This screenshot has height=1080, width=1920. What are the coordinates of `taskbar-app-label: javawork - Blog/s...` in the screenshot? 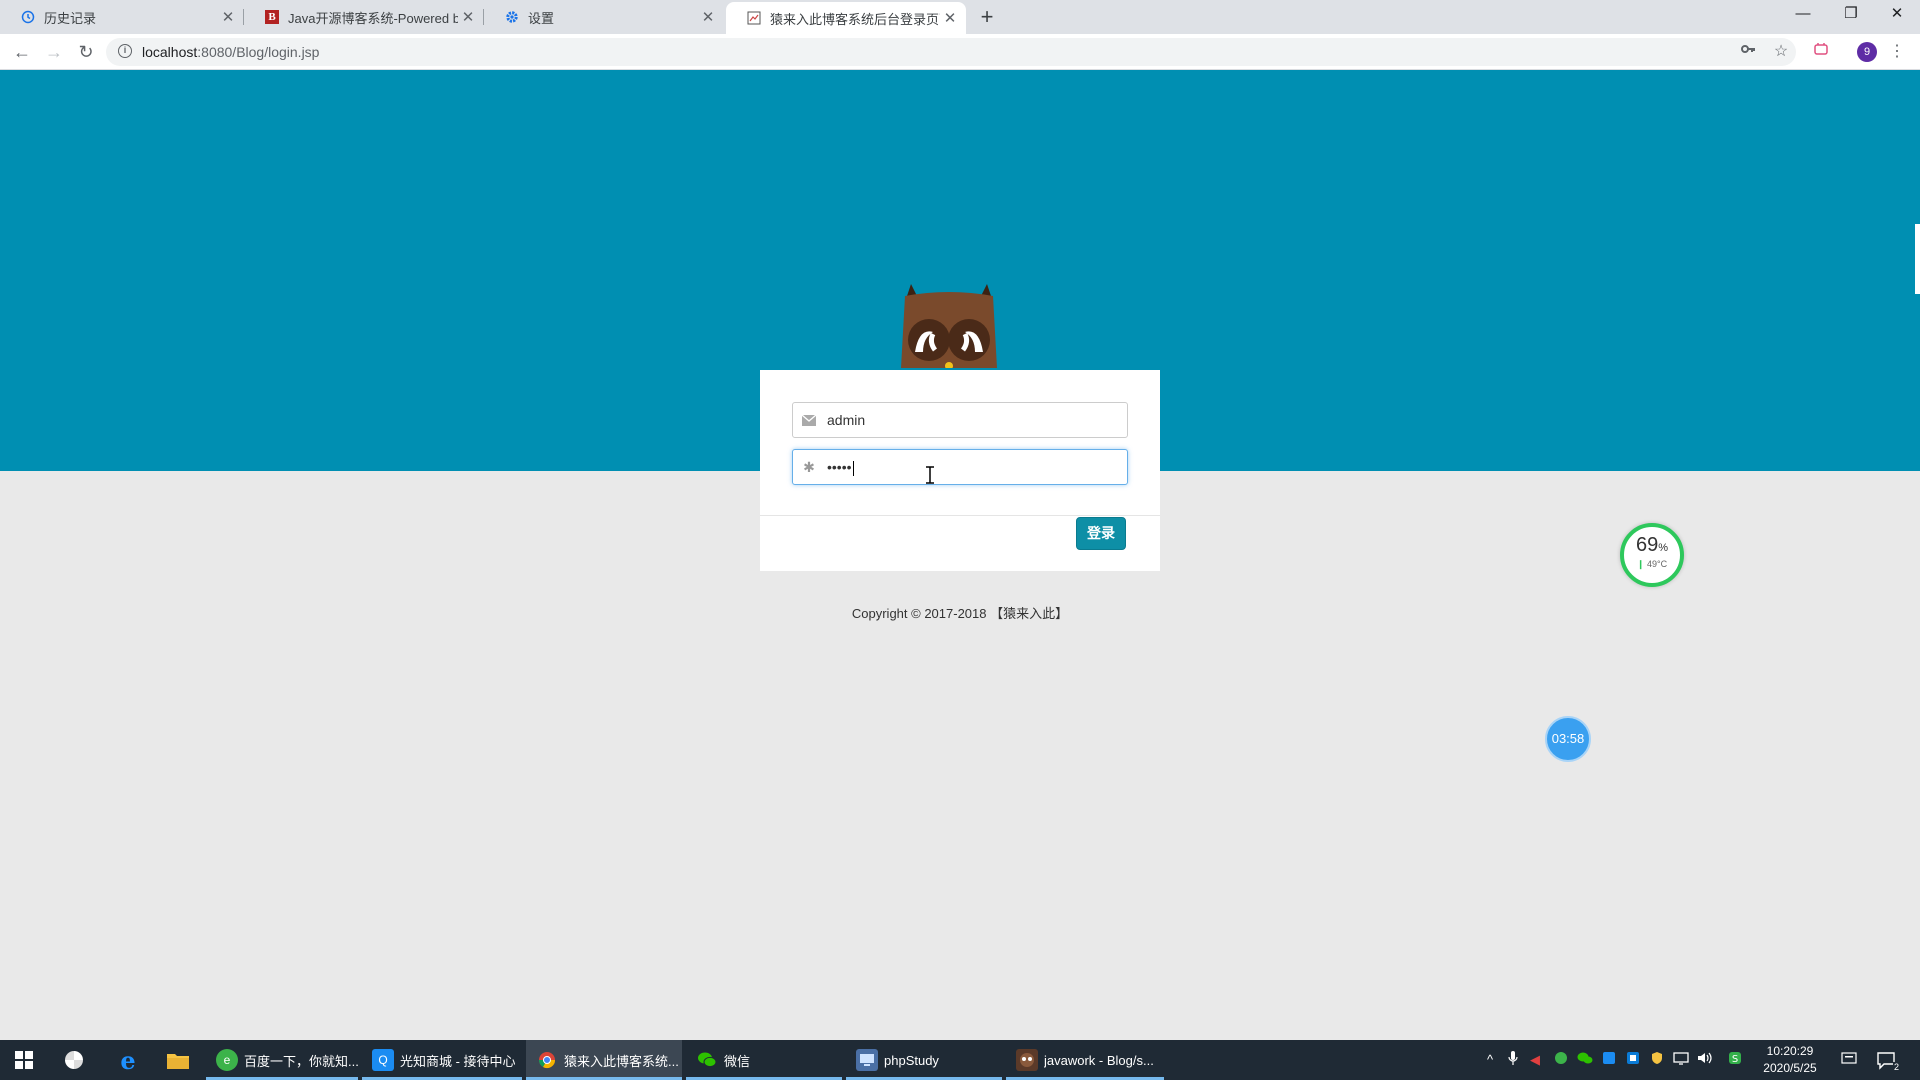 It's located at (1099, 1060).